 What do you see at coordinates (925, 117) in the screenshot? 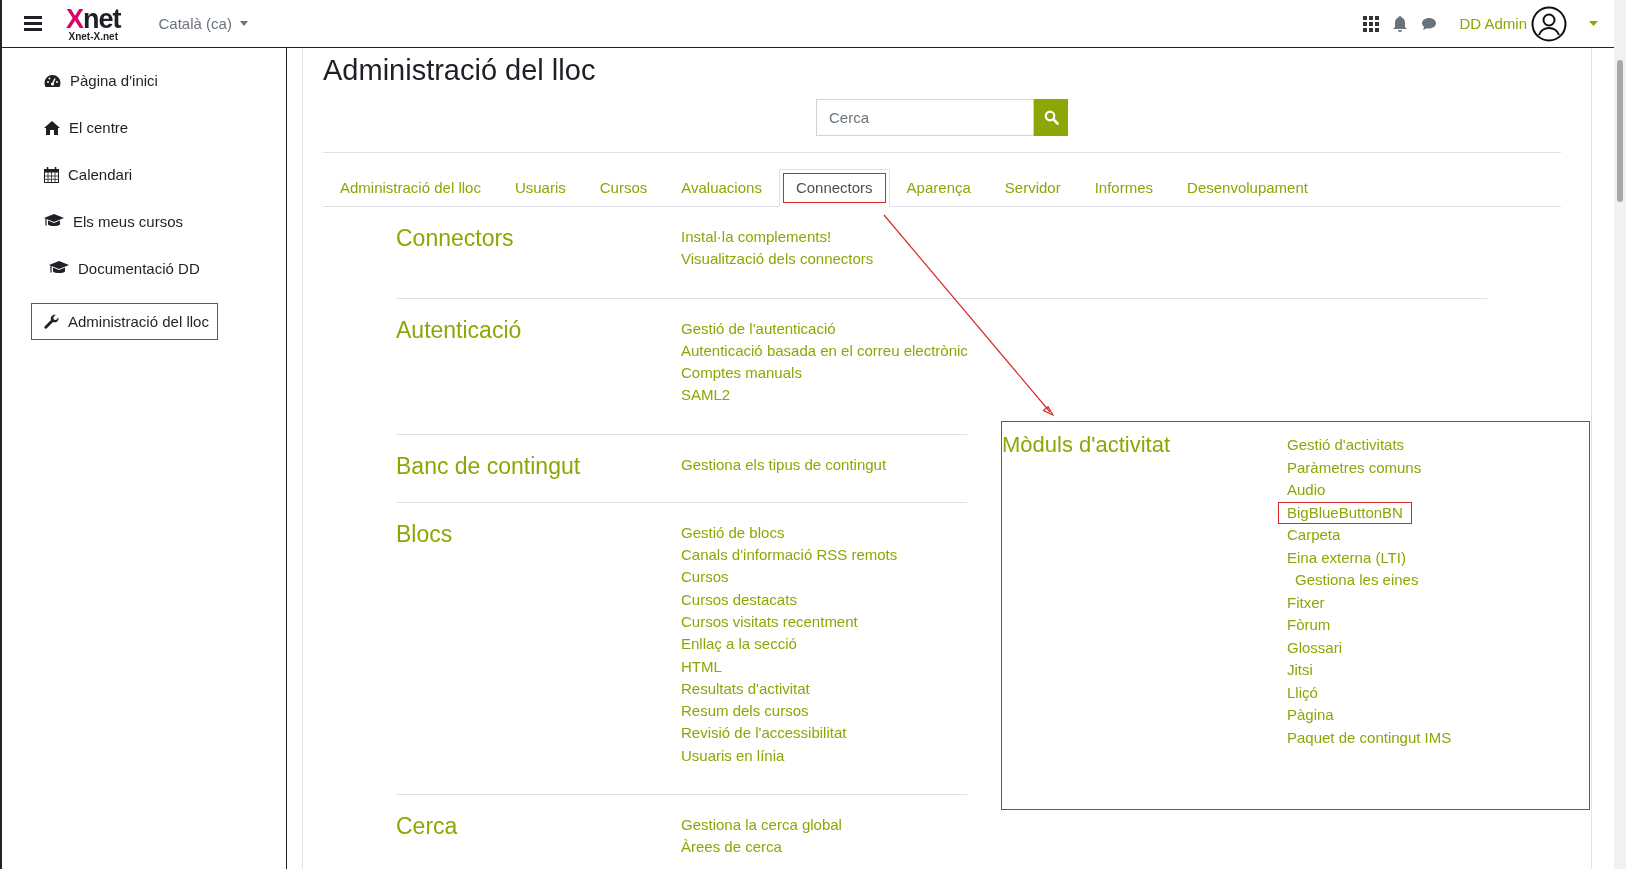
I see `search-field: Cerca` at bounding box center [925, 117].